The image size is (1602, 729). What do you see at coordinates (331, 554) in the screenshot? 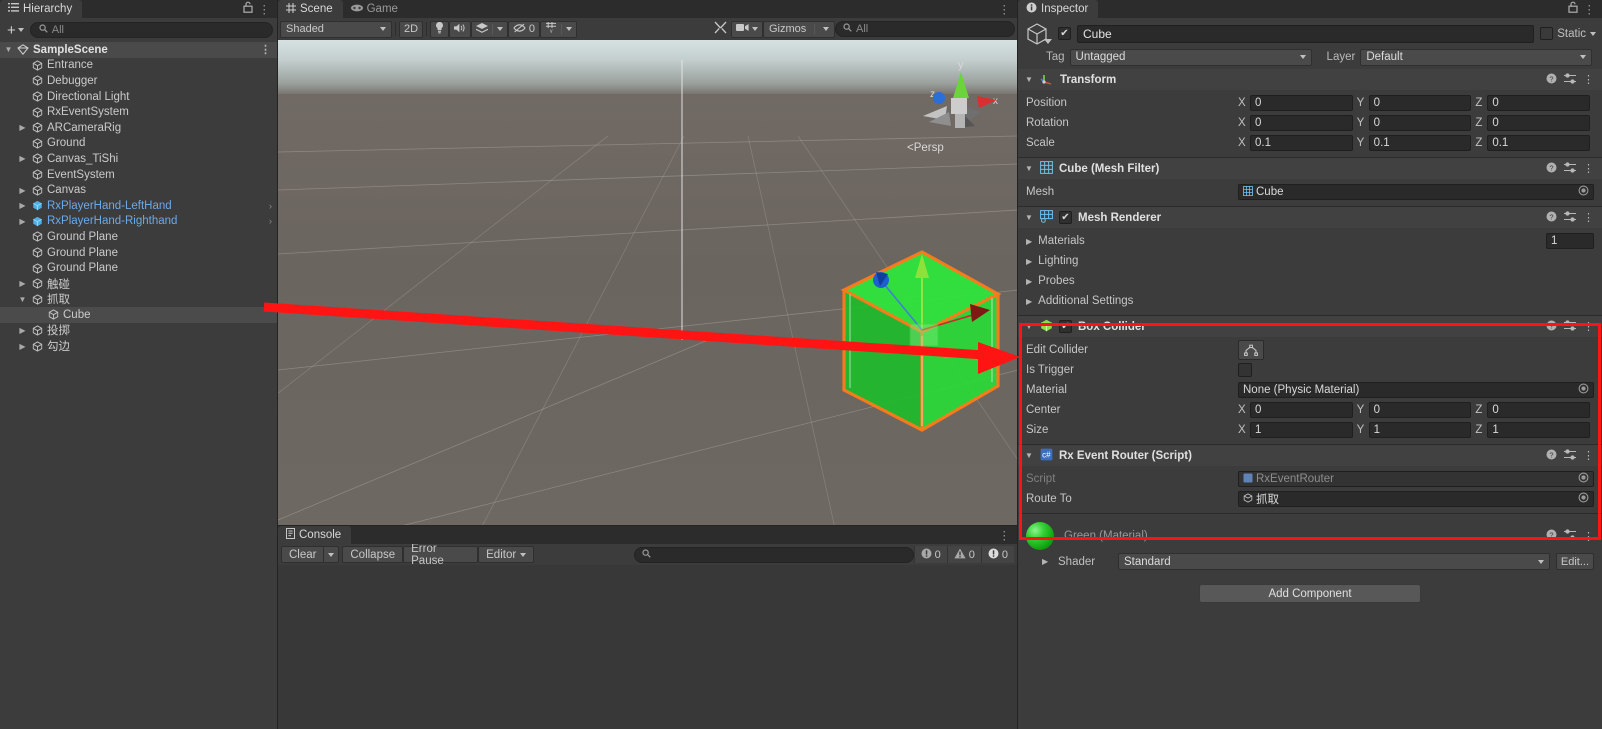
I see `clear-dropdown-button` at bounding box center [331, 554].